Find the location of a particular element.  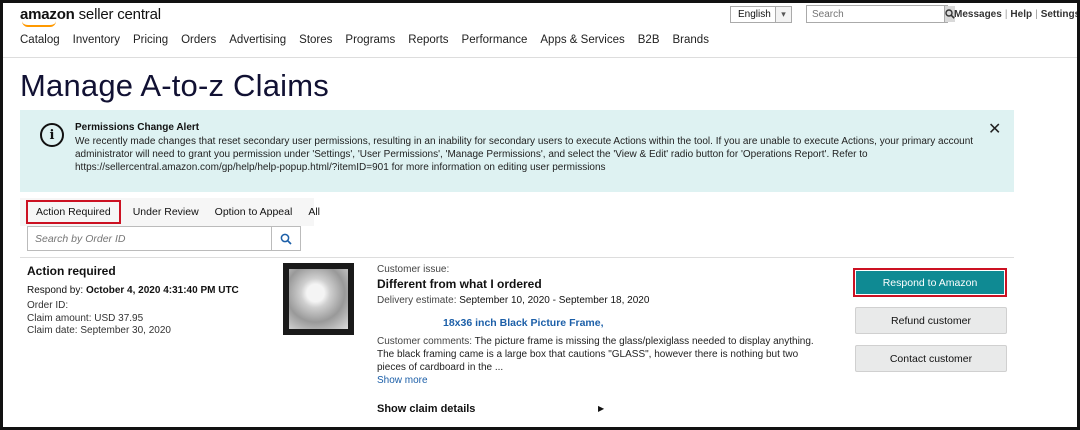

respond-by-label: Respond by: is located at coordinates (55, 290).